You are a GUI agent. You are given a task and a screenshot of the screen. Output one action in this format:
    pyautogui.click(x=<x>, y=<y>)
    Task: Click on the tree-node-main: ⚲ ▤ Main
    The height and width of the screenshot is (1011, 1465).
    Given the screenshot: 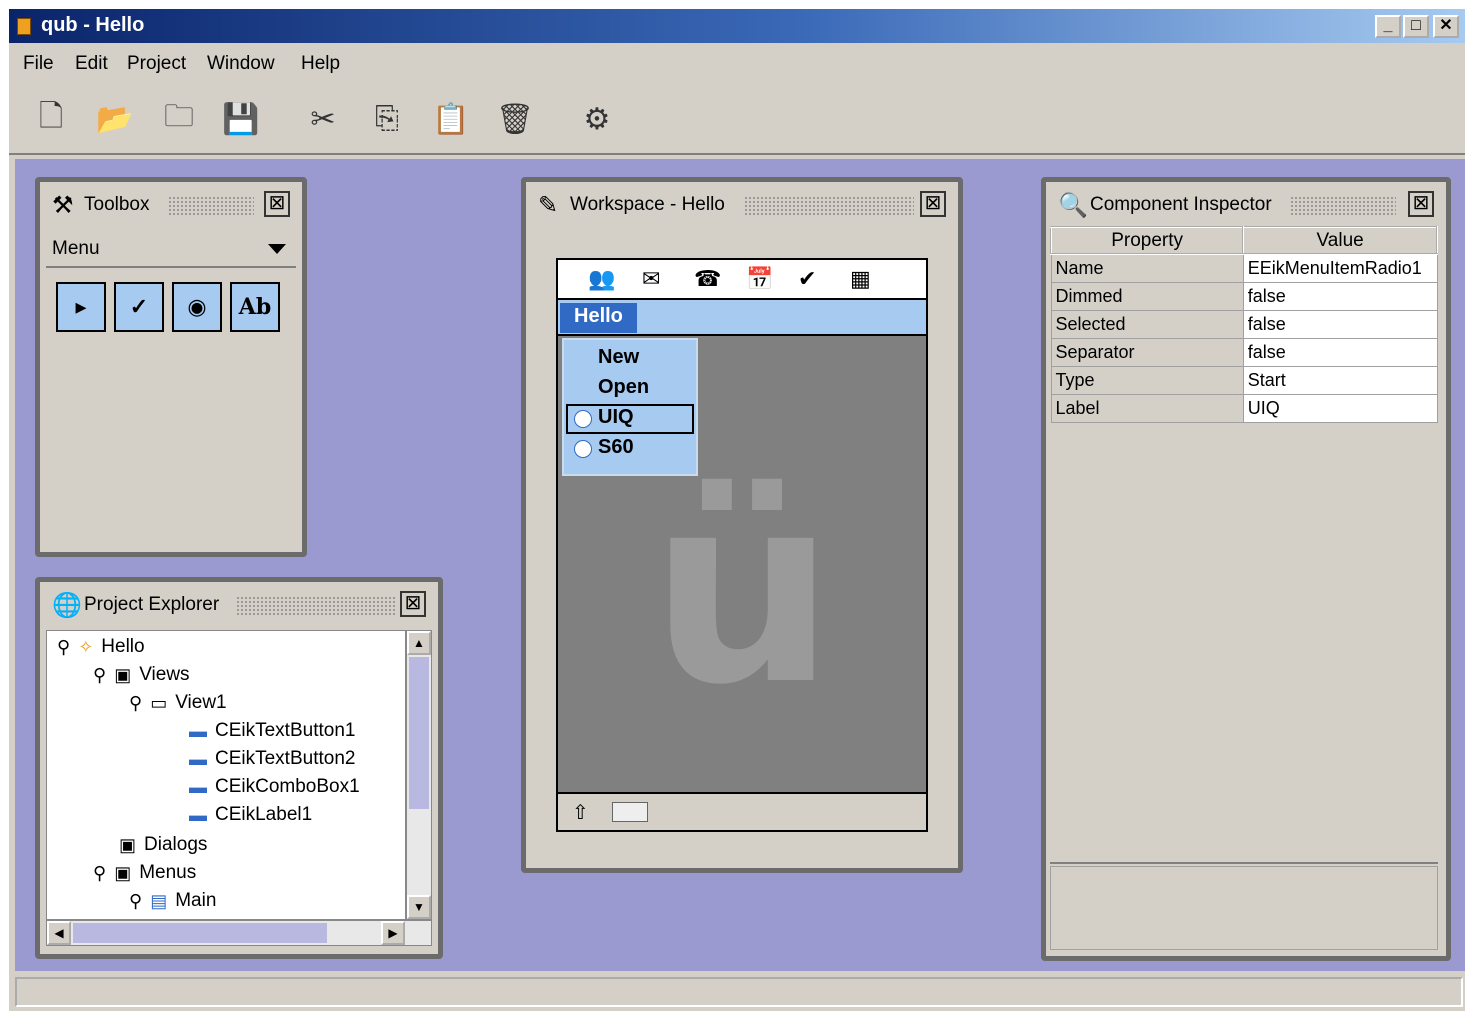 What is the action you would take?
    pyautogui.click(x=172, y=901)
    